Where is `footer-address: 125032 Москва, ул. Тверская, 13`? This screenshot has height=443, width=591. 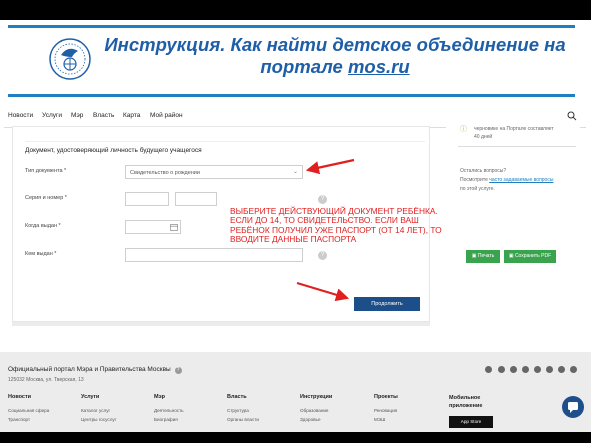 footer-address: 125032 Москва, ул. Тверская, 13 is located at coordinates (46, 380).